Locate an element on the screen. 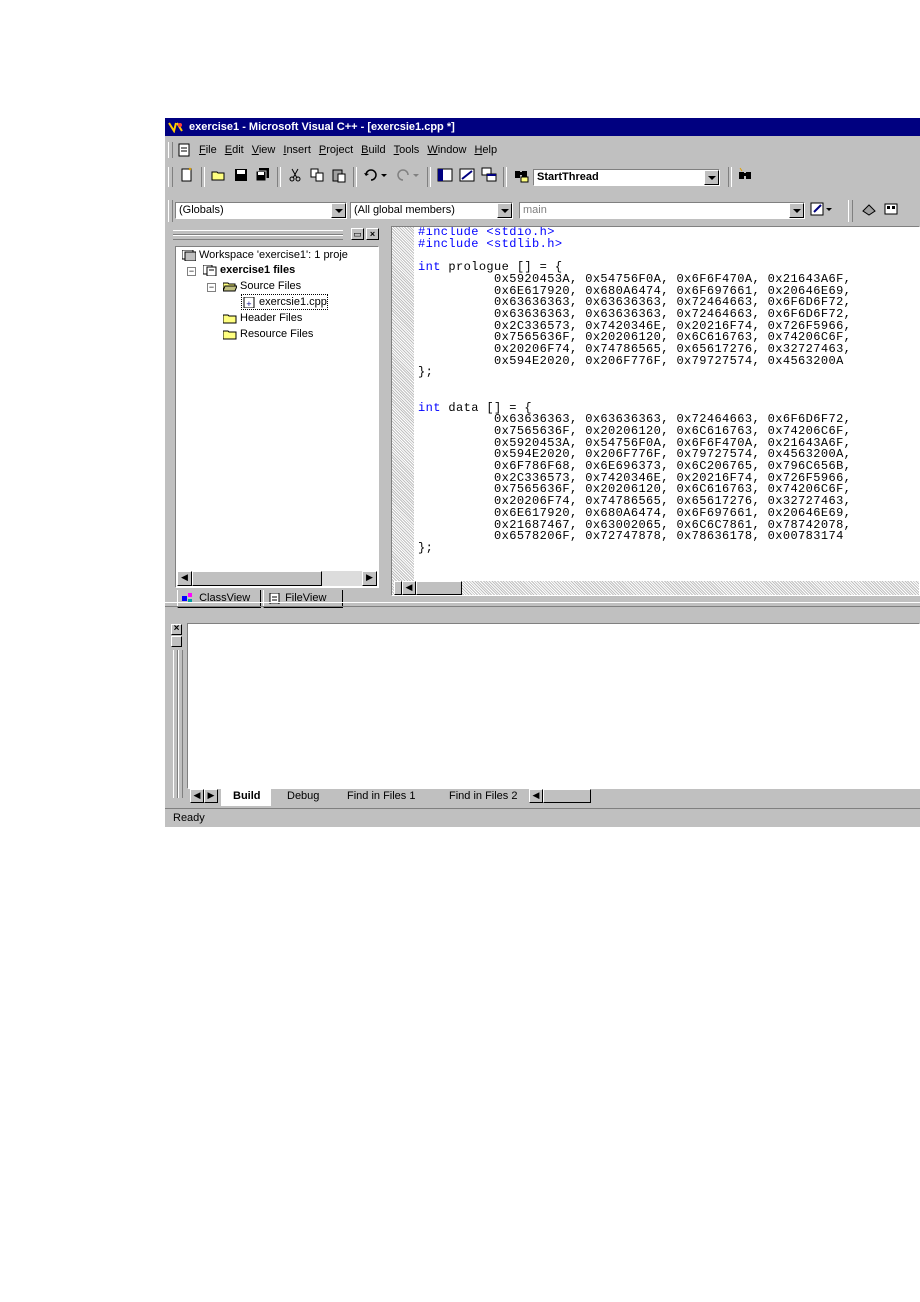 This screenshot has height=1302, width=920. find-icon is located at coordinates (745, 177).